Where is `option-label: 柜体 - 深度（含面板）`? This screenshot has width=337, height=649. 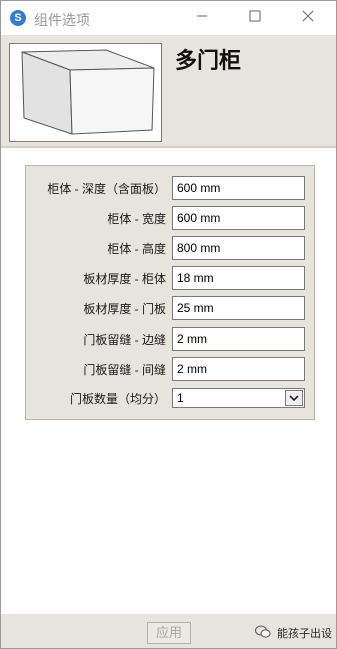
option-label: 柜体 - 深度（含面板） is located at coordinates (106, 189).